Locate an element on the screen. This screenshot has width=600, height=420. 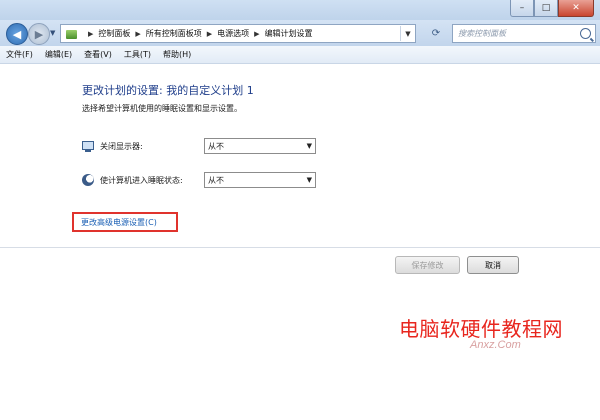
advanced-power-settings-link: 更改高级电源设置(C) is located at coordinates (119, 222).